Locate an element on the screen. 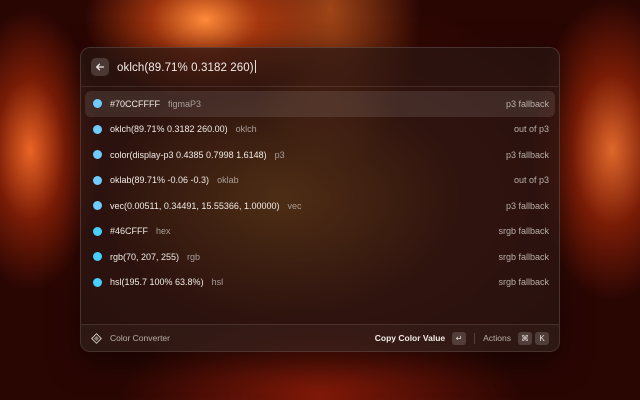 The width and height of the screenshot is (640, 400). extension-name: Color Converter is located at coordinates (140, 338).